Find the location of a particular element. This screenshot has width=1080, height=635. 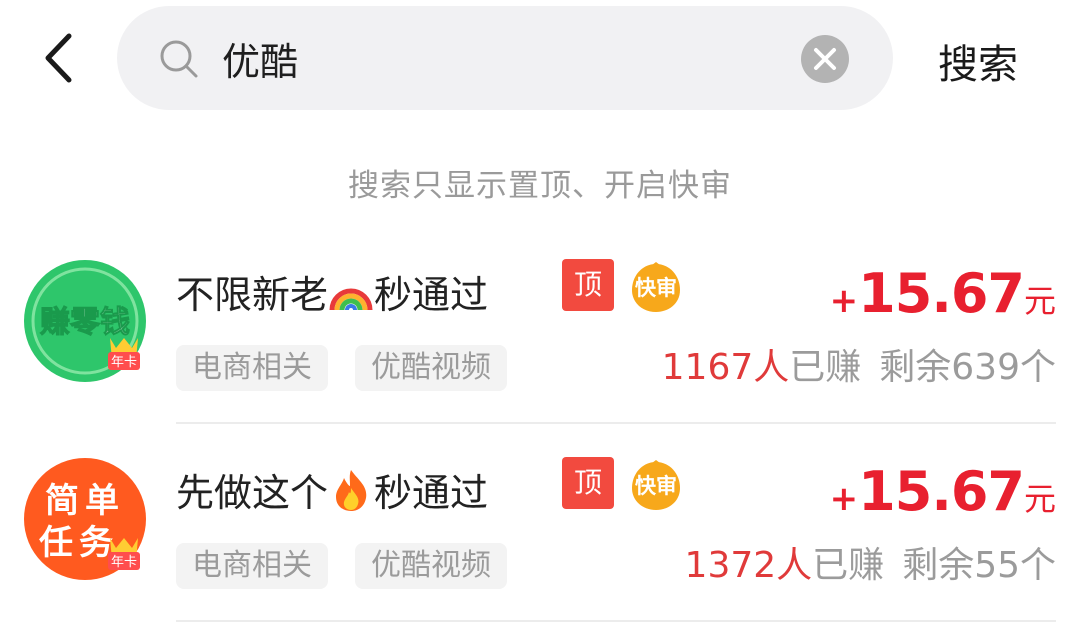

earned-count: 1372人 is located at coordinates (748, 565).